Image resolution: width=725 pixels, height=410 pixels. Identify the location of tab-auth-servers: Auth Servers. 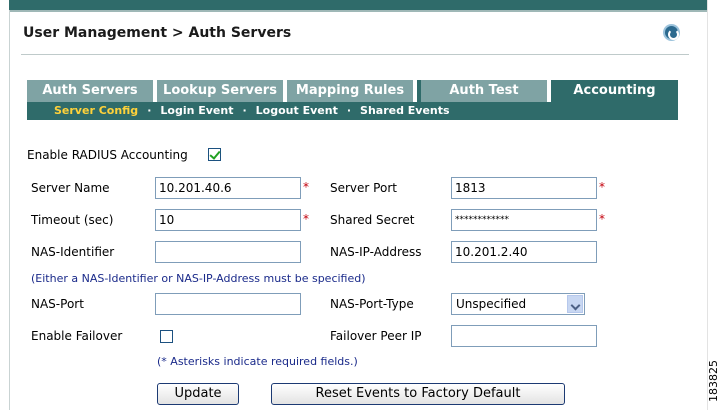
(92, 91).